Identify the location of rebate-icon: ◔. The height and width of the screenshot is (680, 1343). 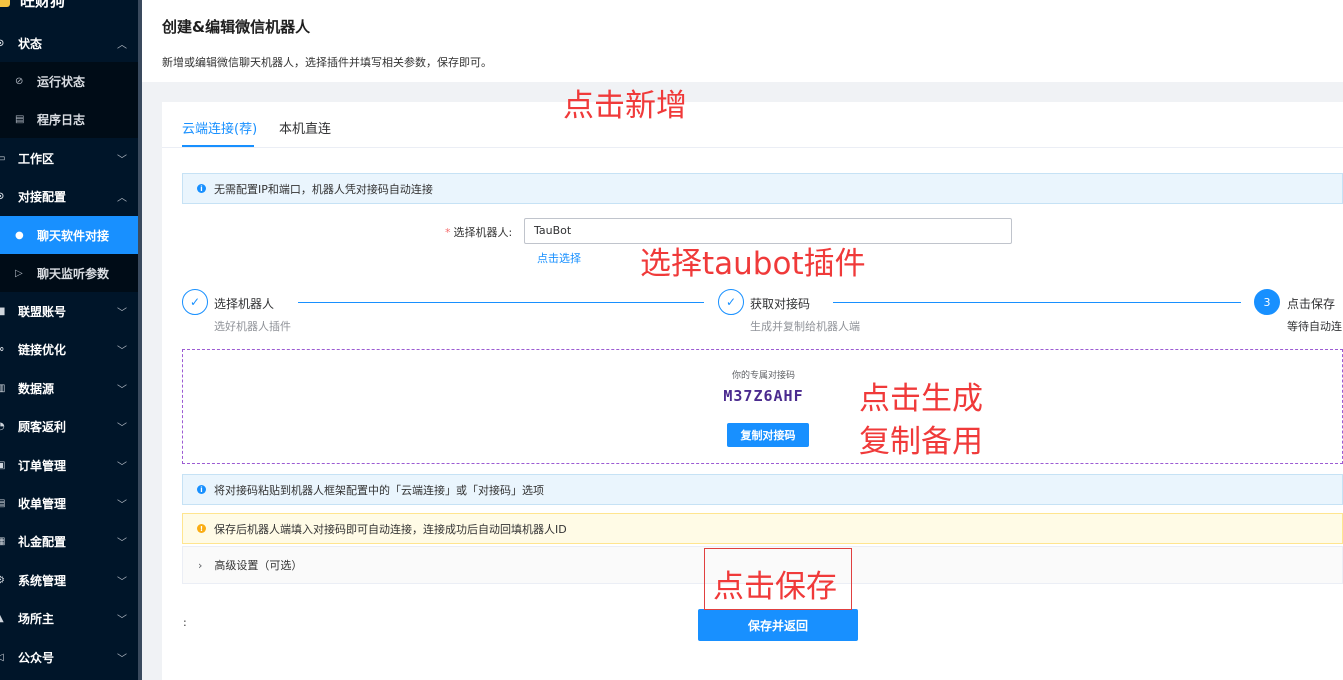
(2, 426).